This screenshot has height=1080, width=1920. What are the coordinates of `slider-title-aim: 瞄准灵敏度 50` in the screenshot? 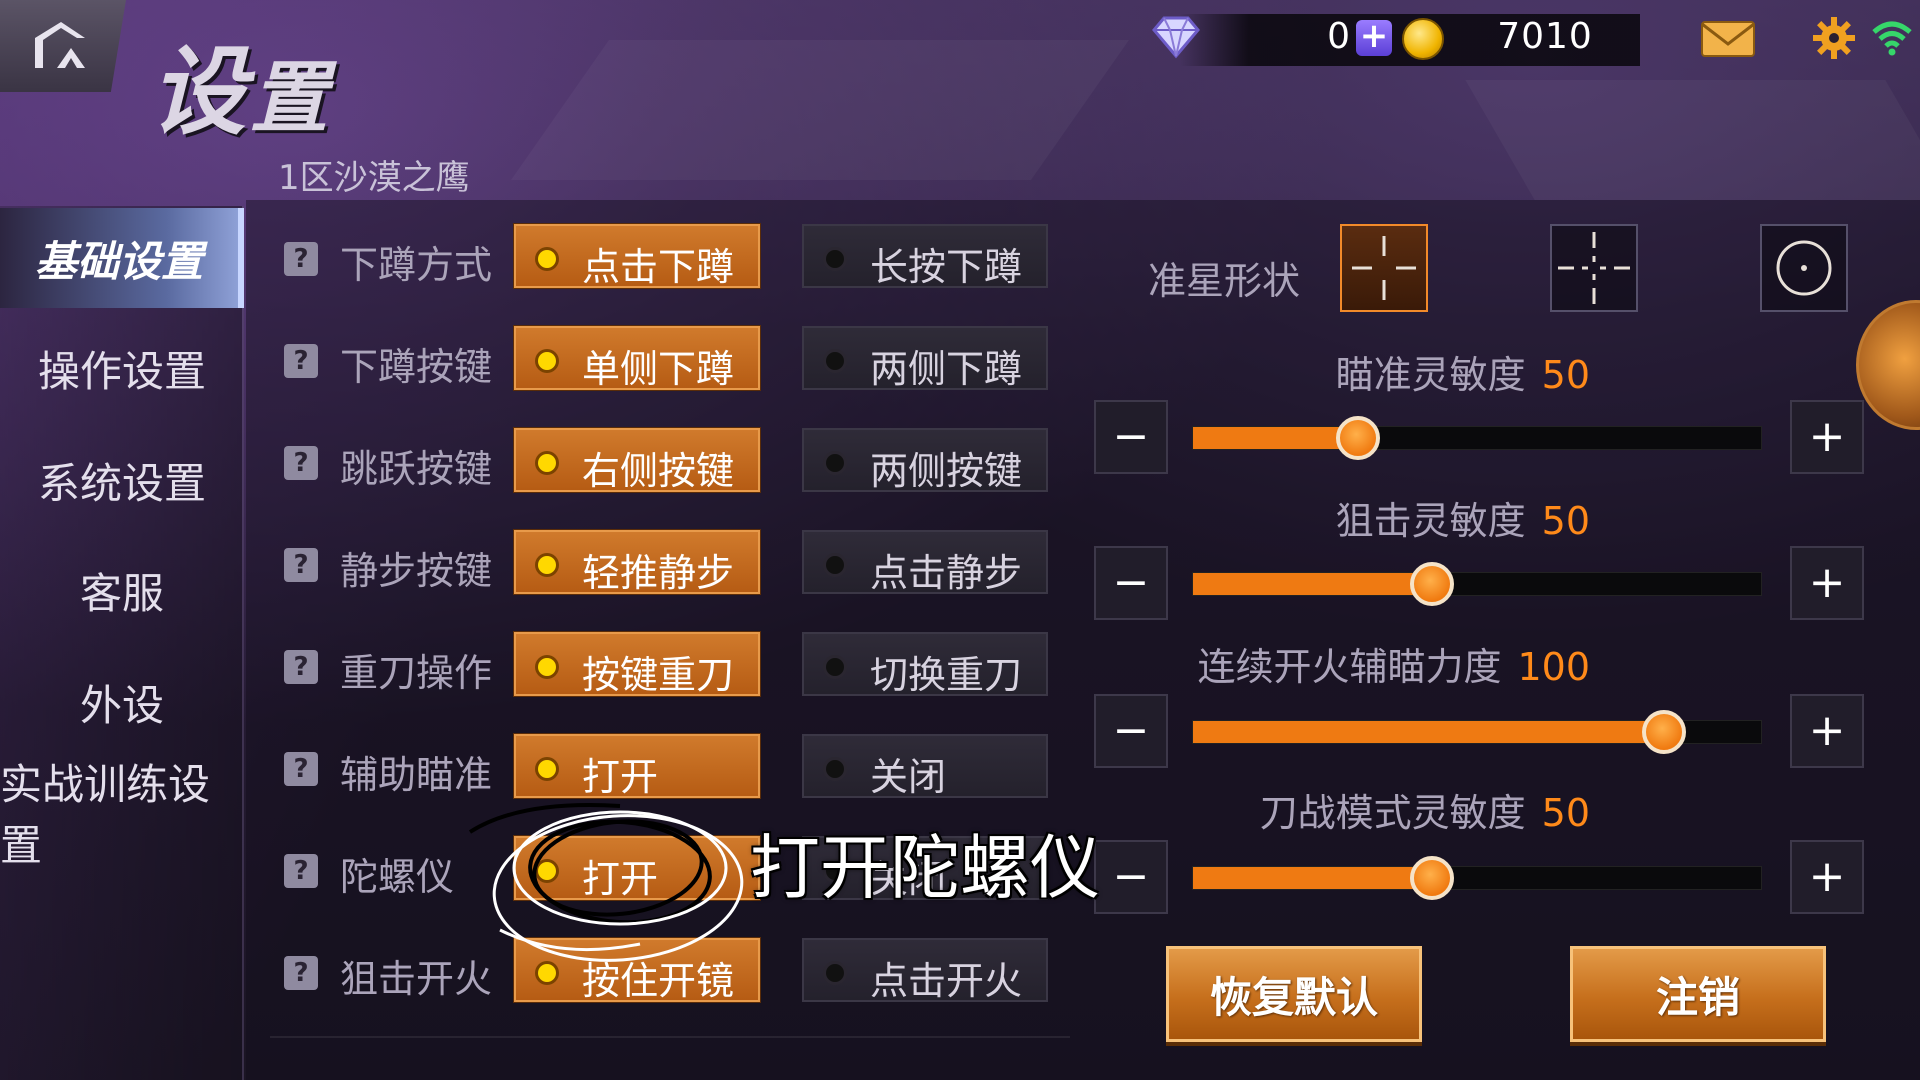 It's located at (1295, 371).